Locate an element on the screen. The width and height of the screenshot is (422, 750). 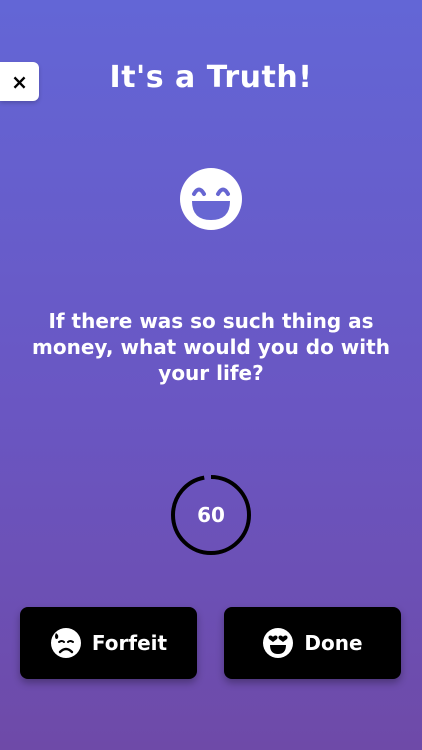
done-label: Done is located at coordinates (333, 643).